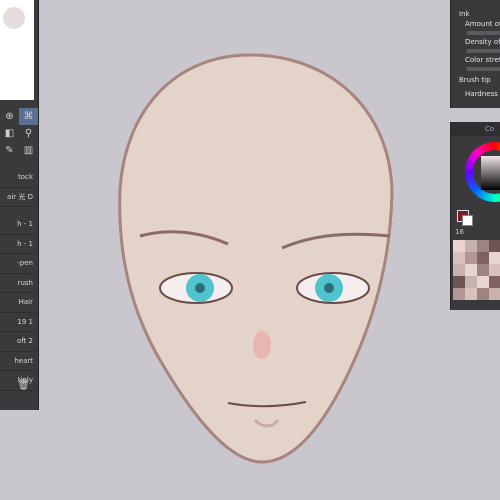 The image size is (500, 500). Describe the element at coordinates (18, 303) in the screenshot. I see `brush-item: Hair` at that location.